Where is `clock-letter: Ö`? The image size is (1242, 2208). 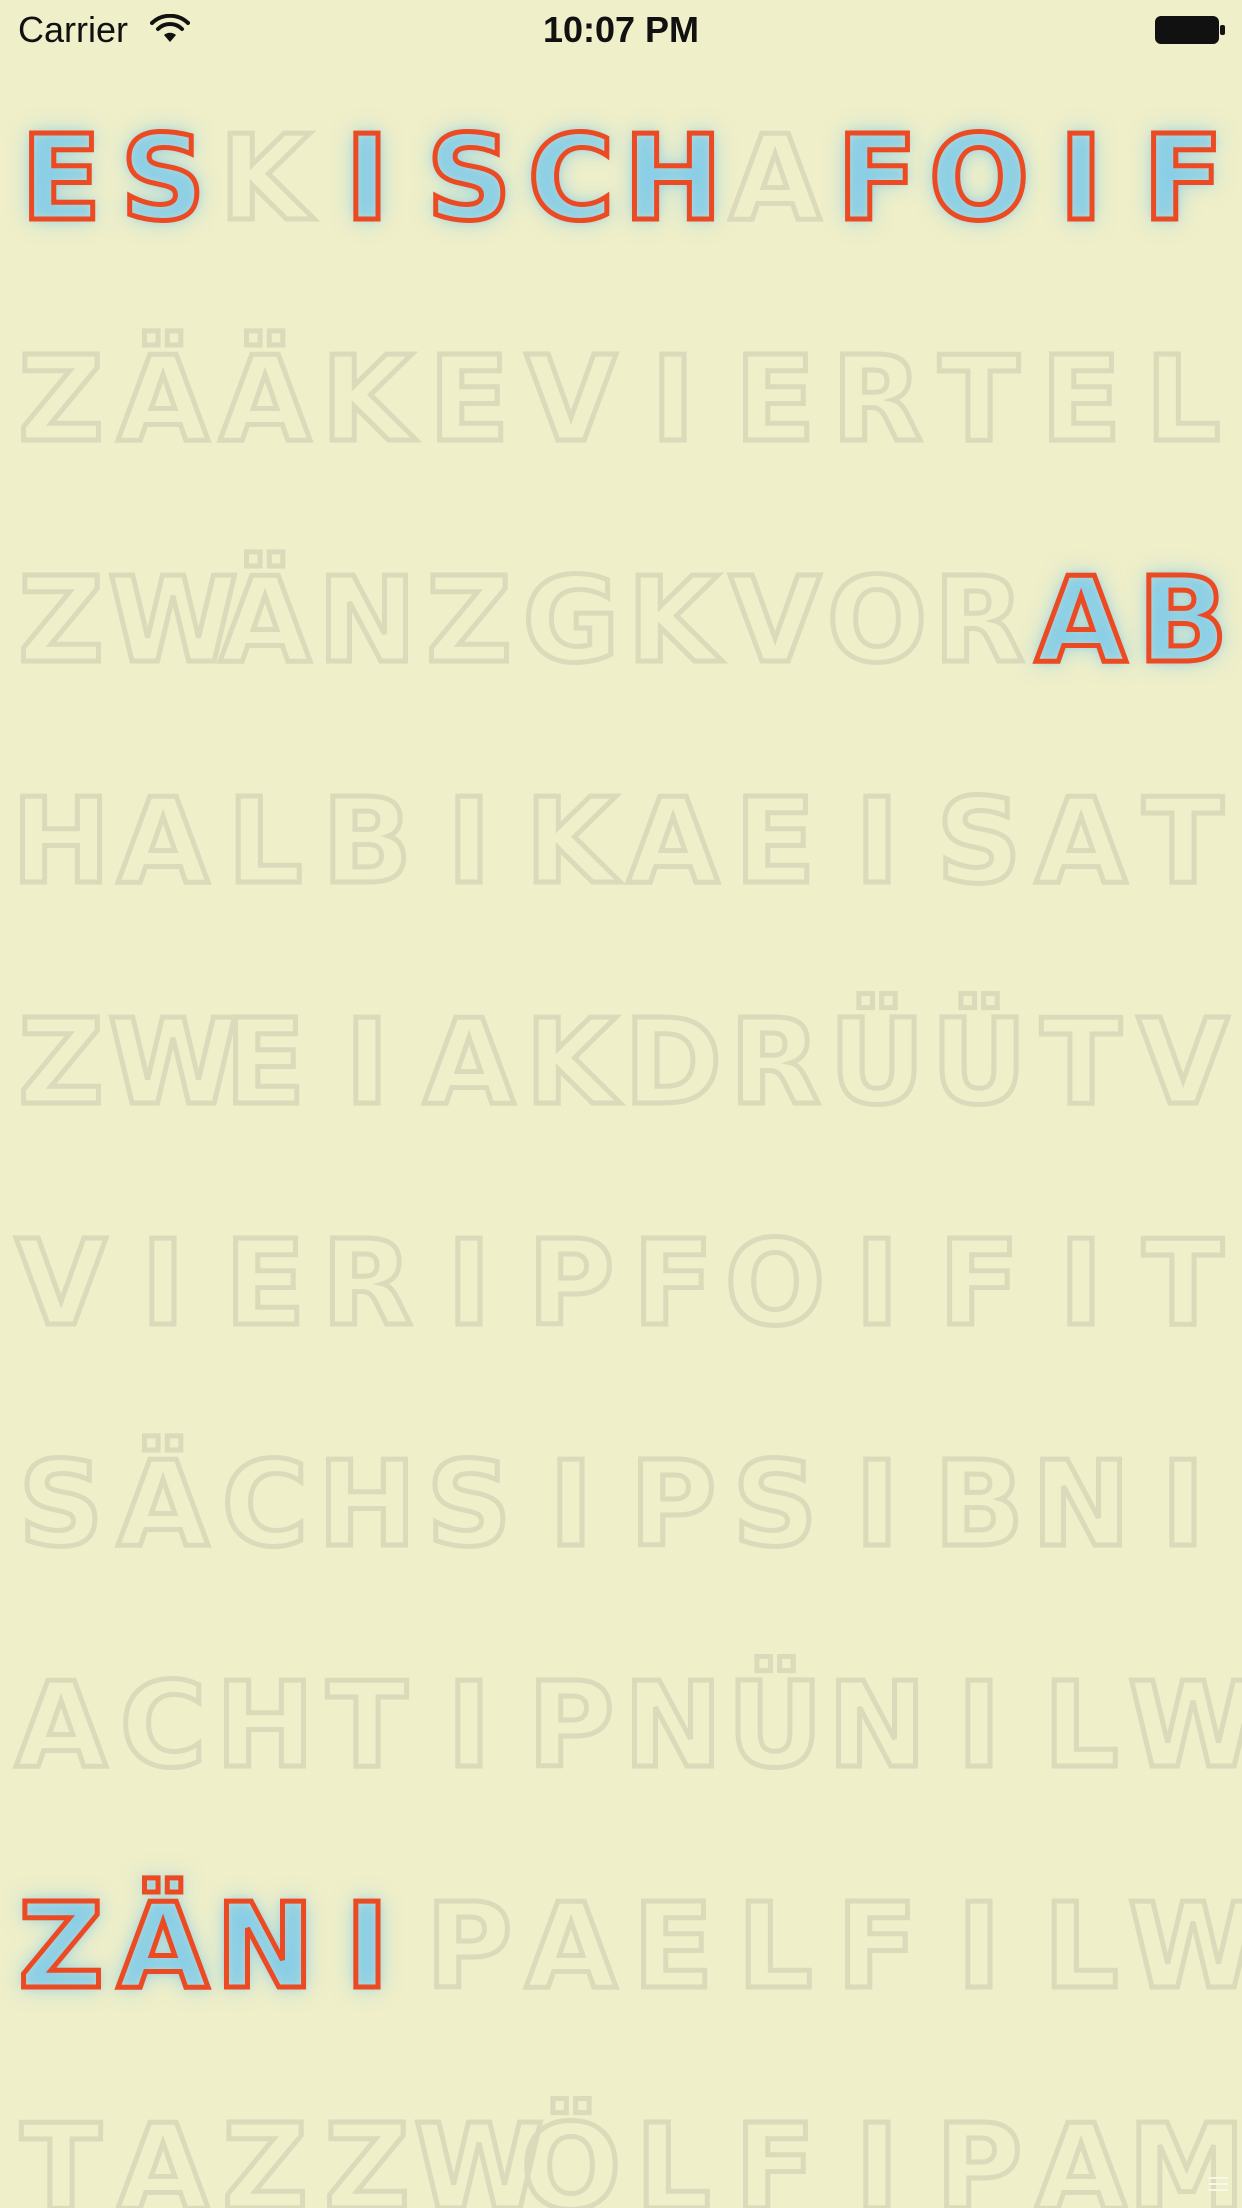 clock-letter: Ö is located at coordinates (570, 2152).